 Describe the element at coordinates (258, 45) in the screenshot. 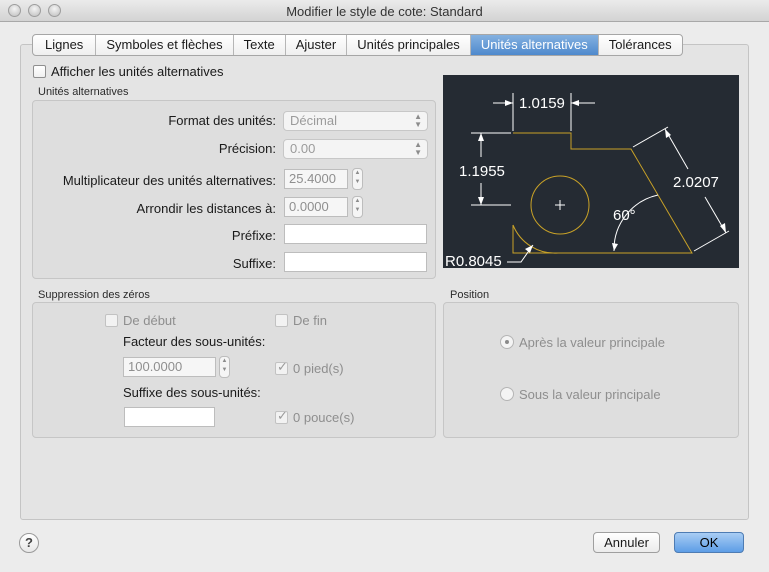

I see `tab-texte: Texte` at that location.